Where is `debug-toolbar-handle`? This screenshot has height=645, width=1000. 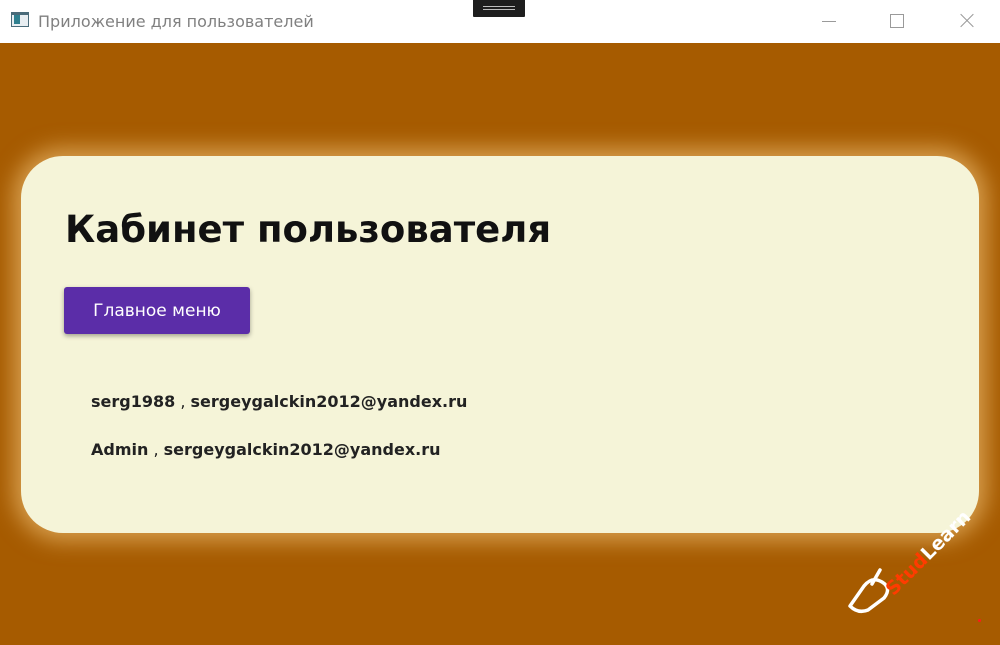
debug-toolbar-handle is located at coordinates (499, 8).